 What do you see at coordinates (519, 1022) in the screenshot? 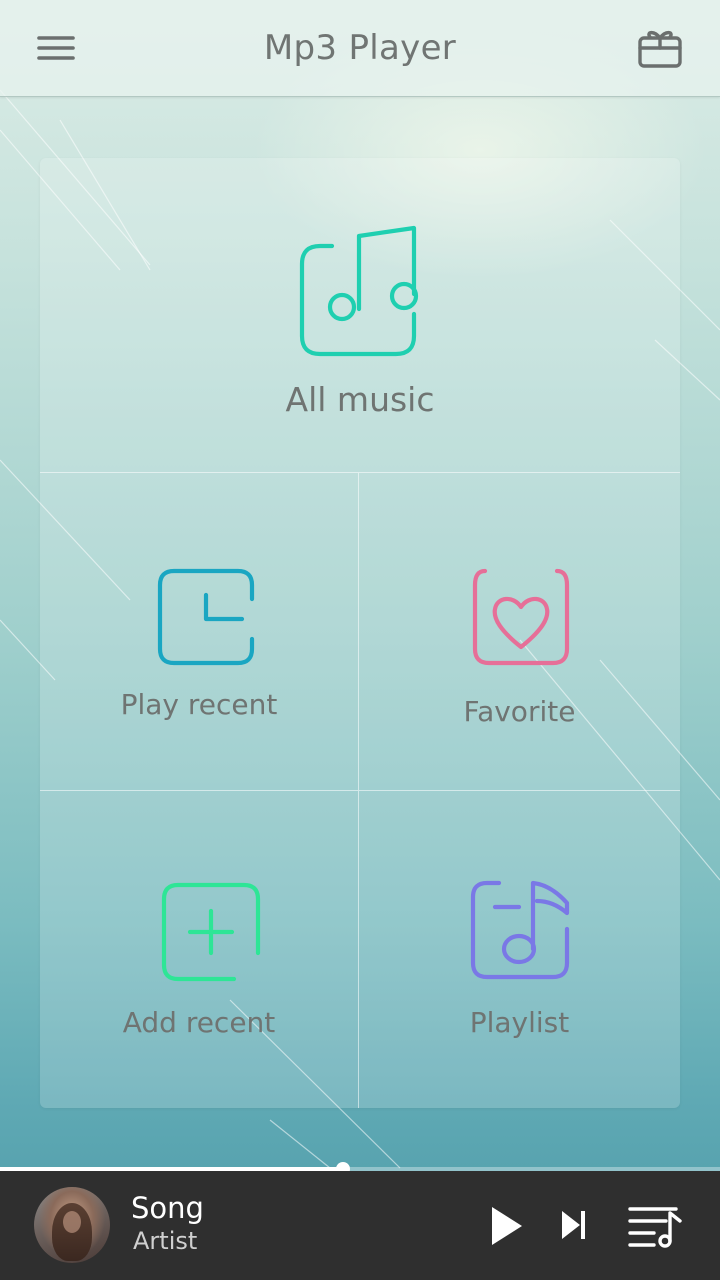
I see `tile-label-playlist: Playlist` at bounding box center [519, 1022].